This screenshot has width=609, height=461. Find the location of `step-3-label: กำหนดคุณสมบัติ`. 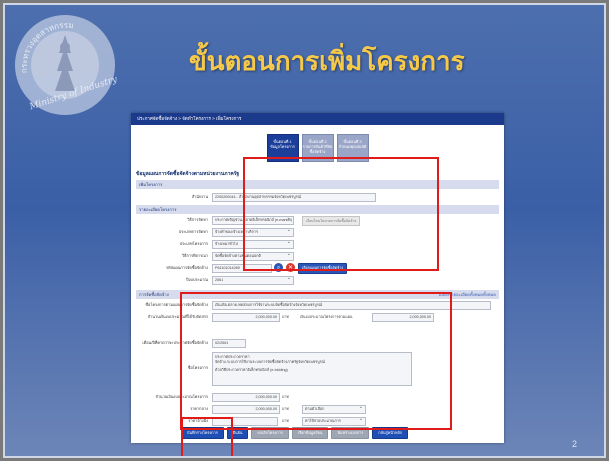

step-3-label: กำหนดคุณสมบัติ is located at coordinates (352, 147).